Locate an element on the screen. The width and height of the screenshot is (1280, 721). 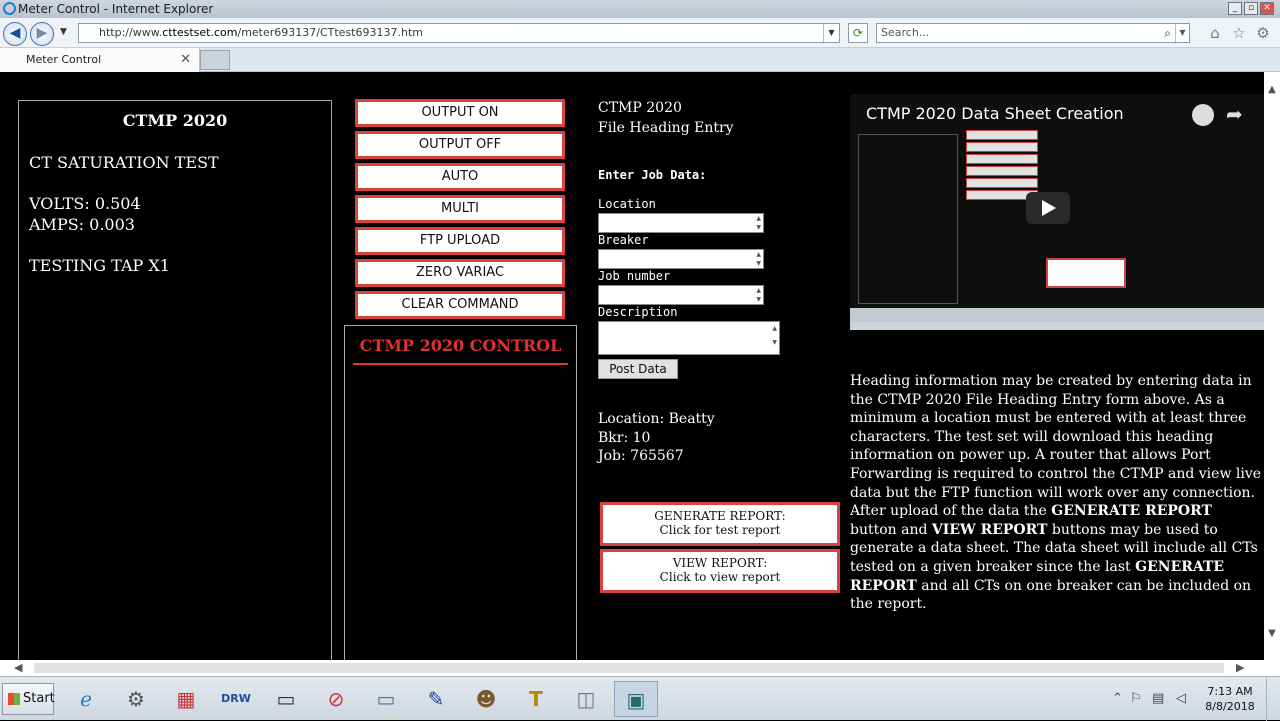
system-tray: ⌃ ⚐ ▤ ◁ 7:13 AM 8/8/2018 is located at coordinates (1194, 699).